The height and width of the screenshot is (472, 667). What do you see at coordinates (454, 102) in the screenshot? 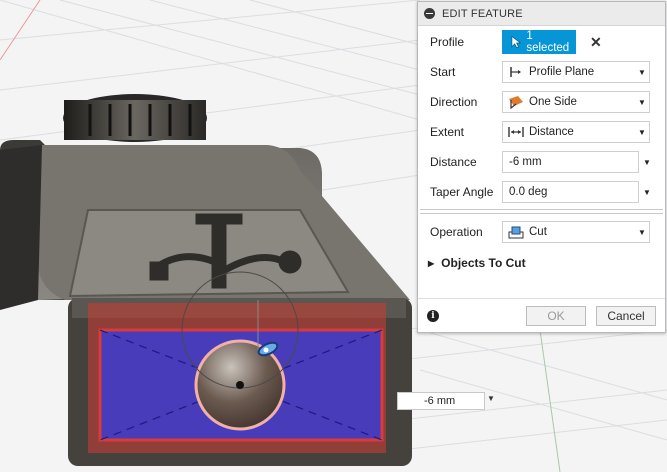
I see `direction-label: Direction` at bounding box center [454, 102].